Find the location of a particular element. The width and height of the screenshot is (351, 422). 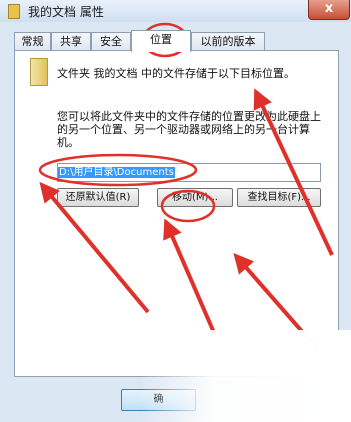

target-path-value: D:\用户目录\Documents is located at coordinates (116, 172).